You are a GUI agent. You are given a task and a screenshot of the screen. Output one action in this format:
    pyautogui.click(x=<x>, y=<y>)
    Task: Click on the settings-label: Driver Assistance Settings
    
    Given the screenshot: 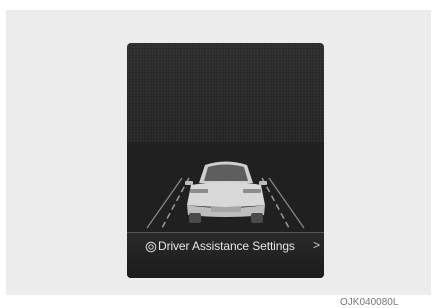 What is the action you would take?
    pyautogui.click(x=226, y=246)
    